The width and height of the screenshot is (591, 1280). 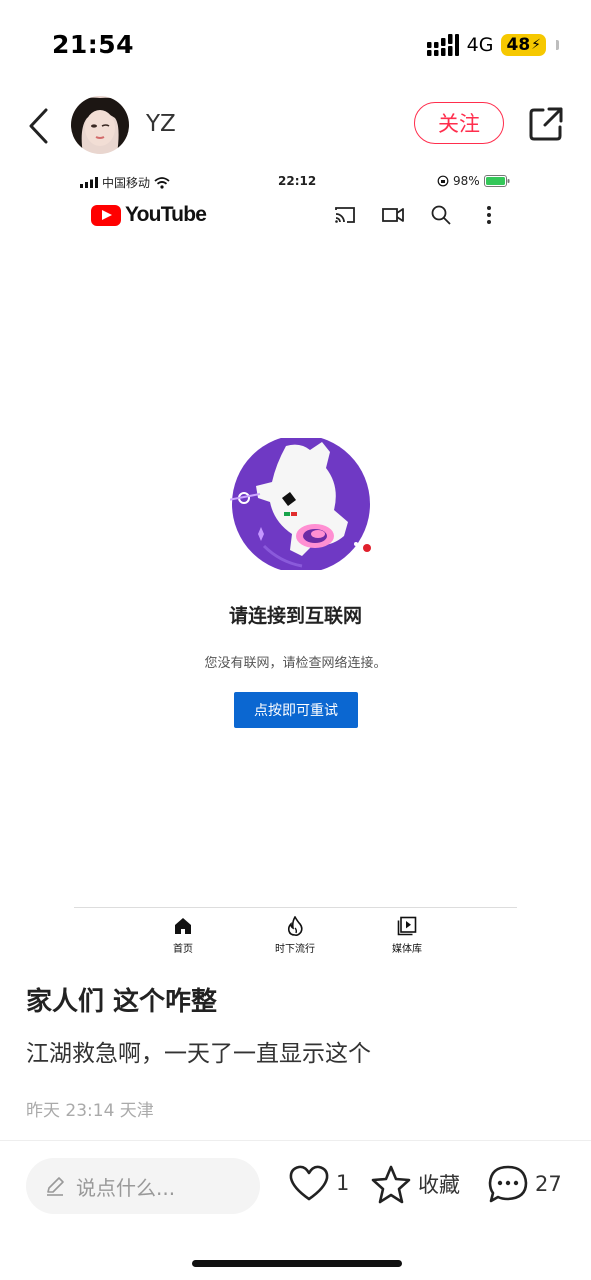 I want to click on inner-signal-icon, so click(x=89, y=182).